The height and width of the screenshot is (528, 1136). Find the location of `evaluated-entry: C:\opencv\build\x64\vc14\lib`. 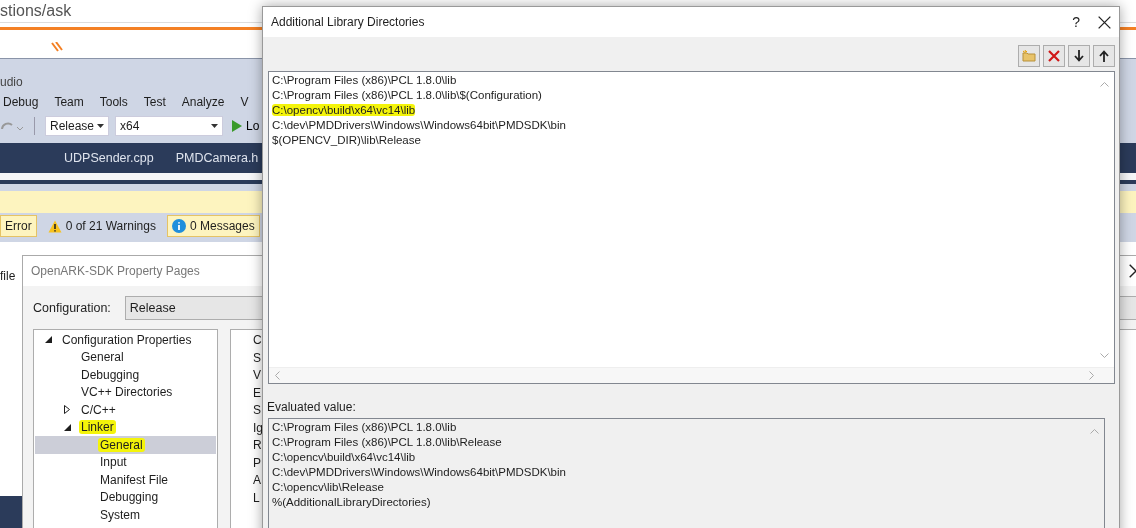

evaluated-entry: C:\opencv\build\x64\vc14\lib is located at coordinates (344, 457).